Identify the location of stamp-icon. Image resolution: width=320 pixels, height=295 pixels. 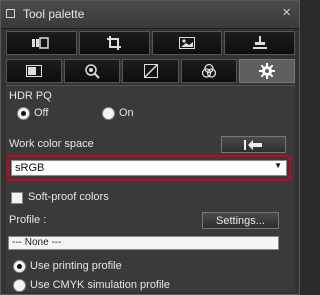
(259, 42).